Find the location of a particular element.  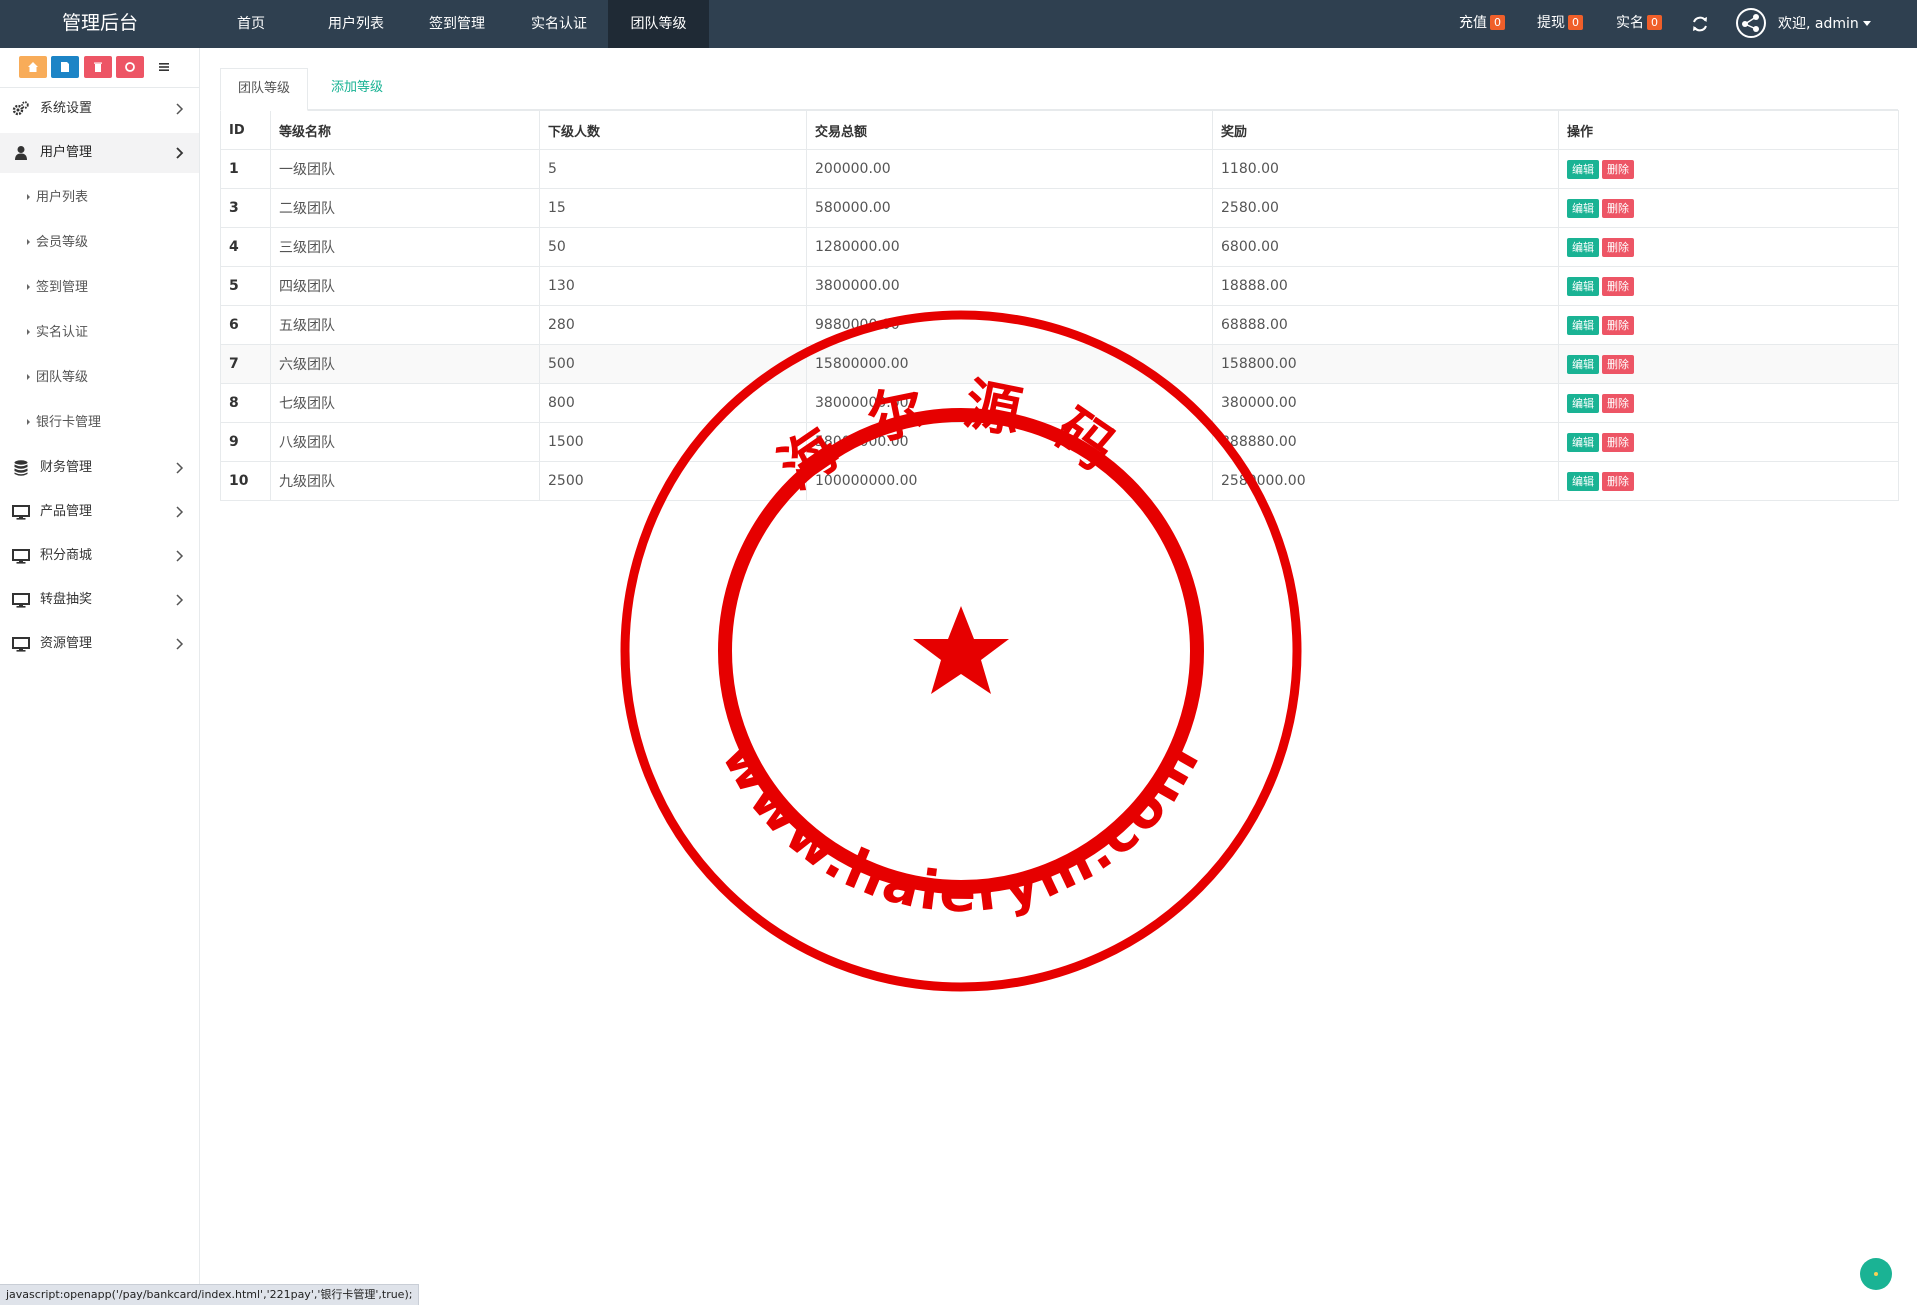

cell-id: 6 is located at coordinates (245, 325).